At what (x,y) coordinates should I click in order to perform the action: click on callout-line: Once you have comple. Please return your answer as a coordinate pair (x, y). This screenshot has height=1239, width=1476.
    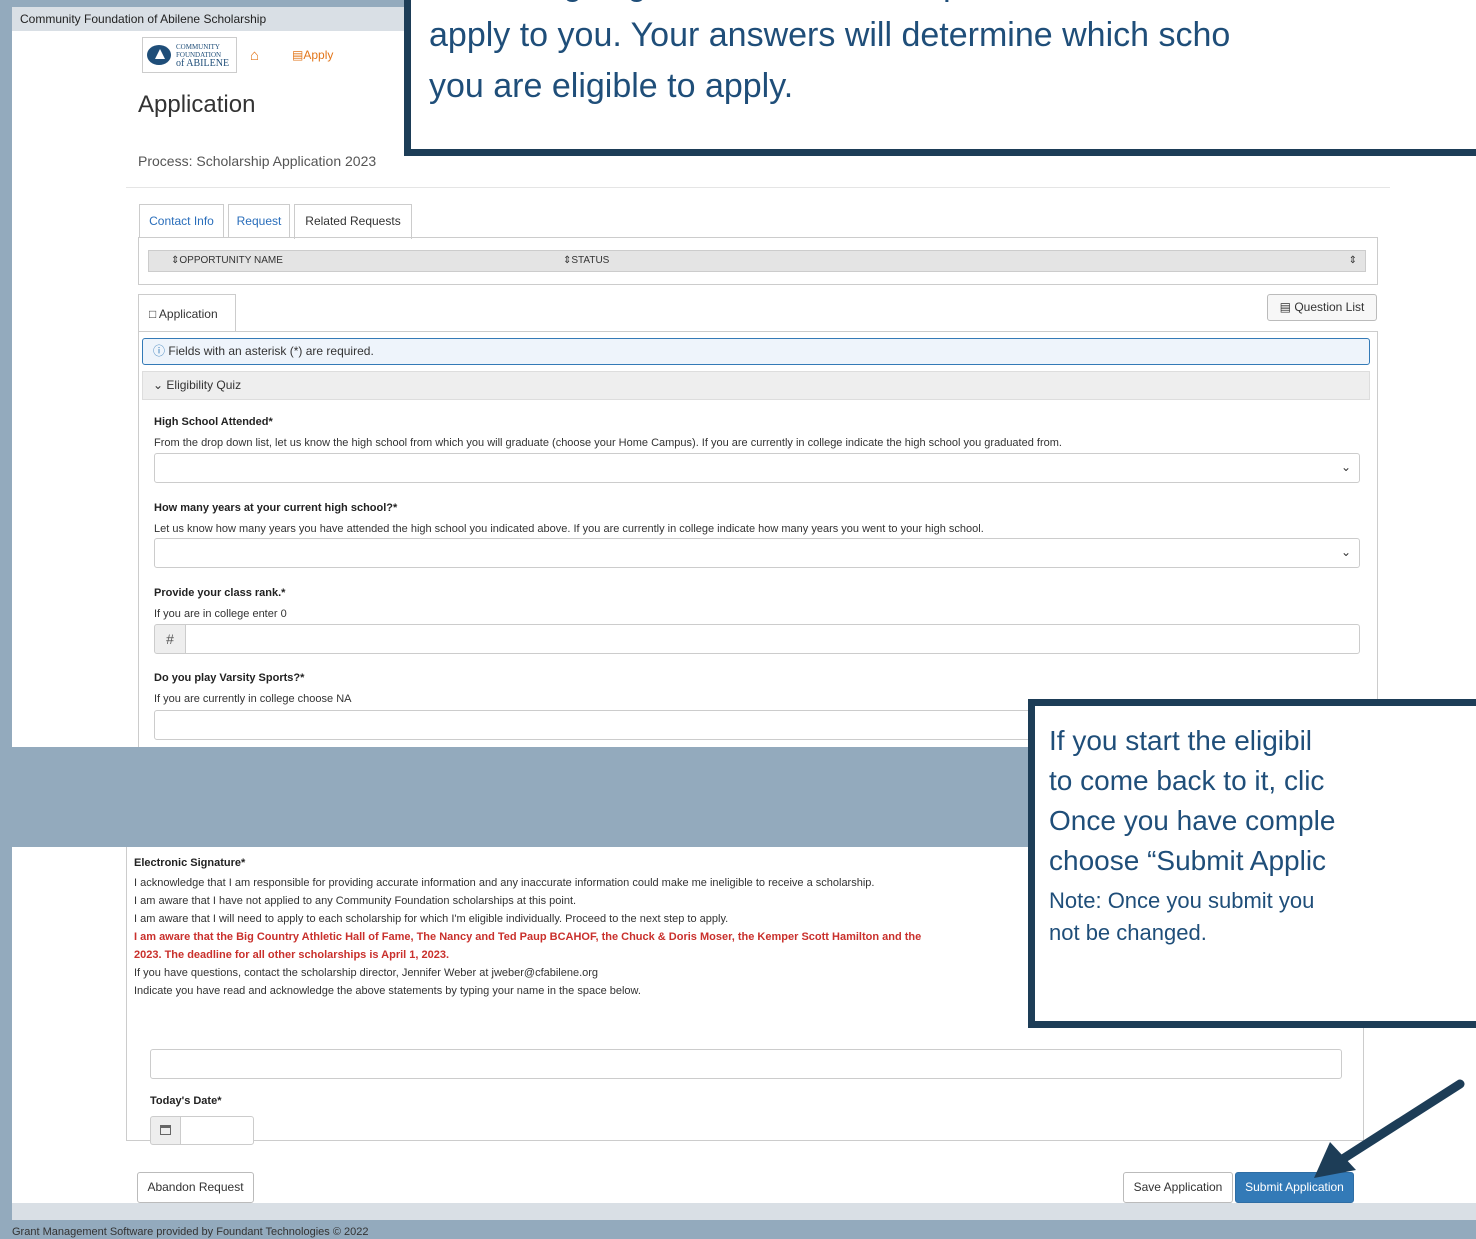
    Looking at the image, I should click on (1192, 820).